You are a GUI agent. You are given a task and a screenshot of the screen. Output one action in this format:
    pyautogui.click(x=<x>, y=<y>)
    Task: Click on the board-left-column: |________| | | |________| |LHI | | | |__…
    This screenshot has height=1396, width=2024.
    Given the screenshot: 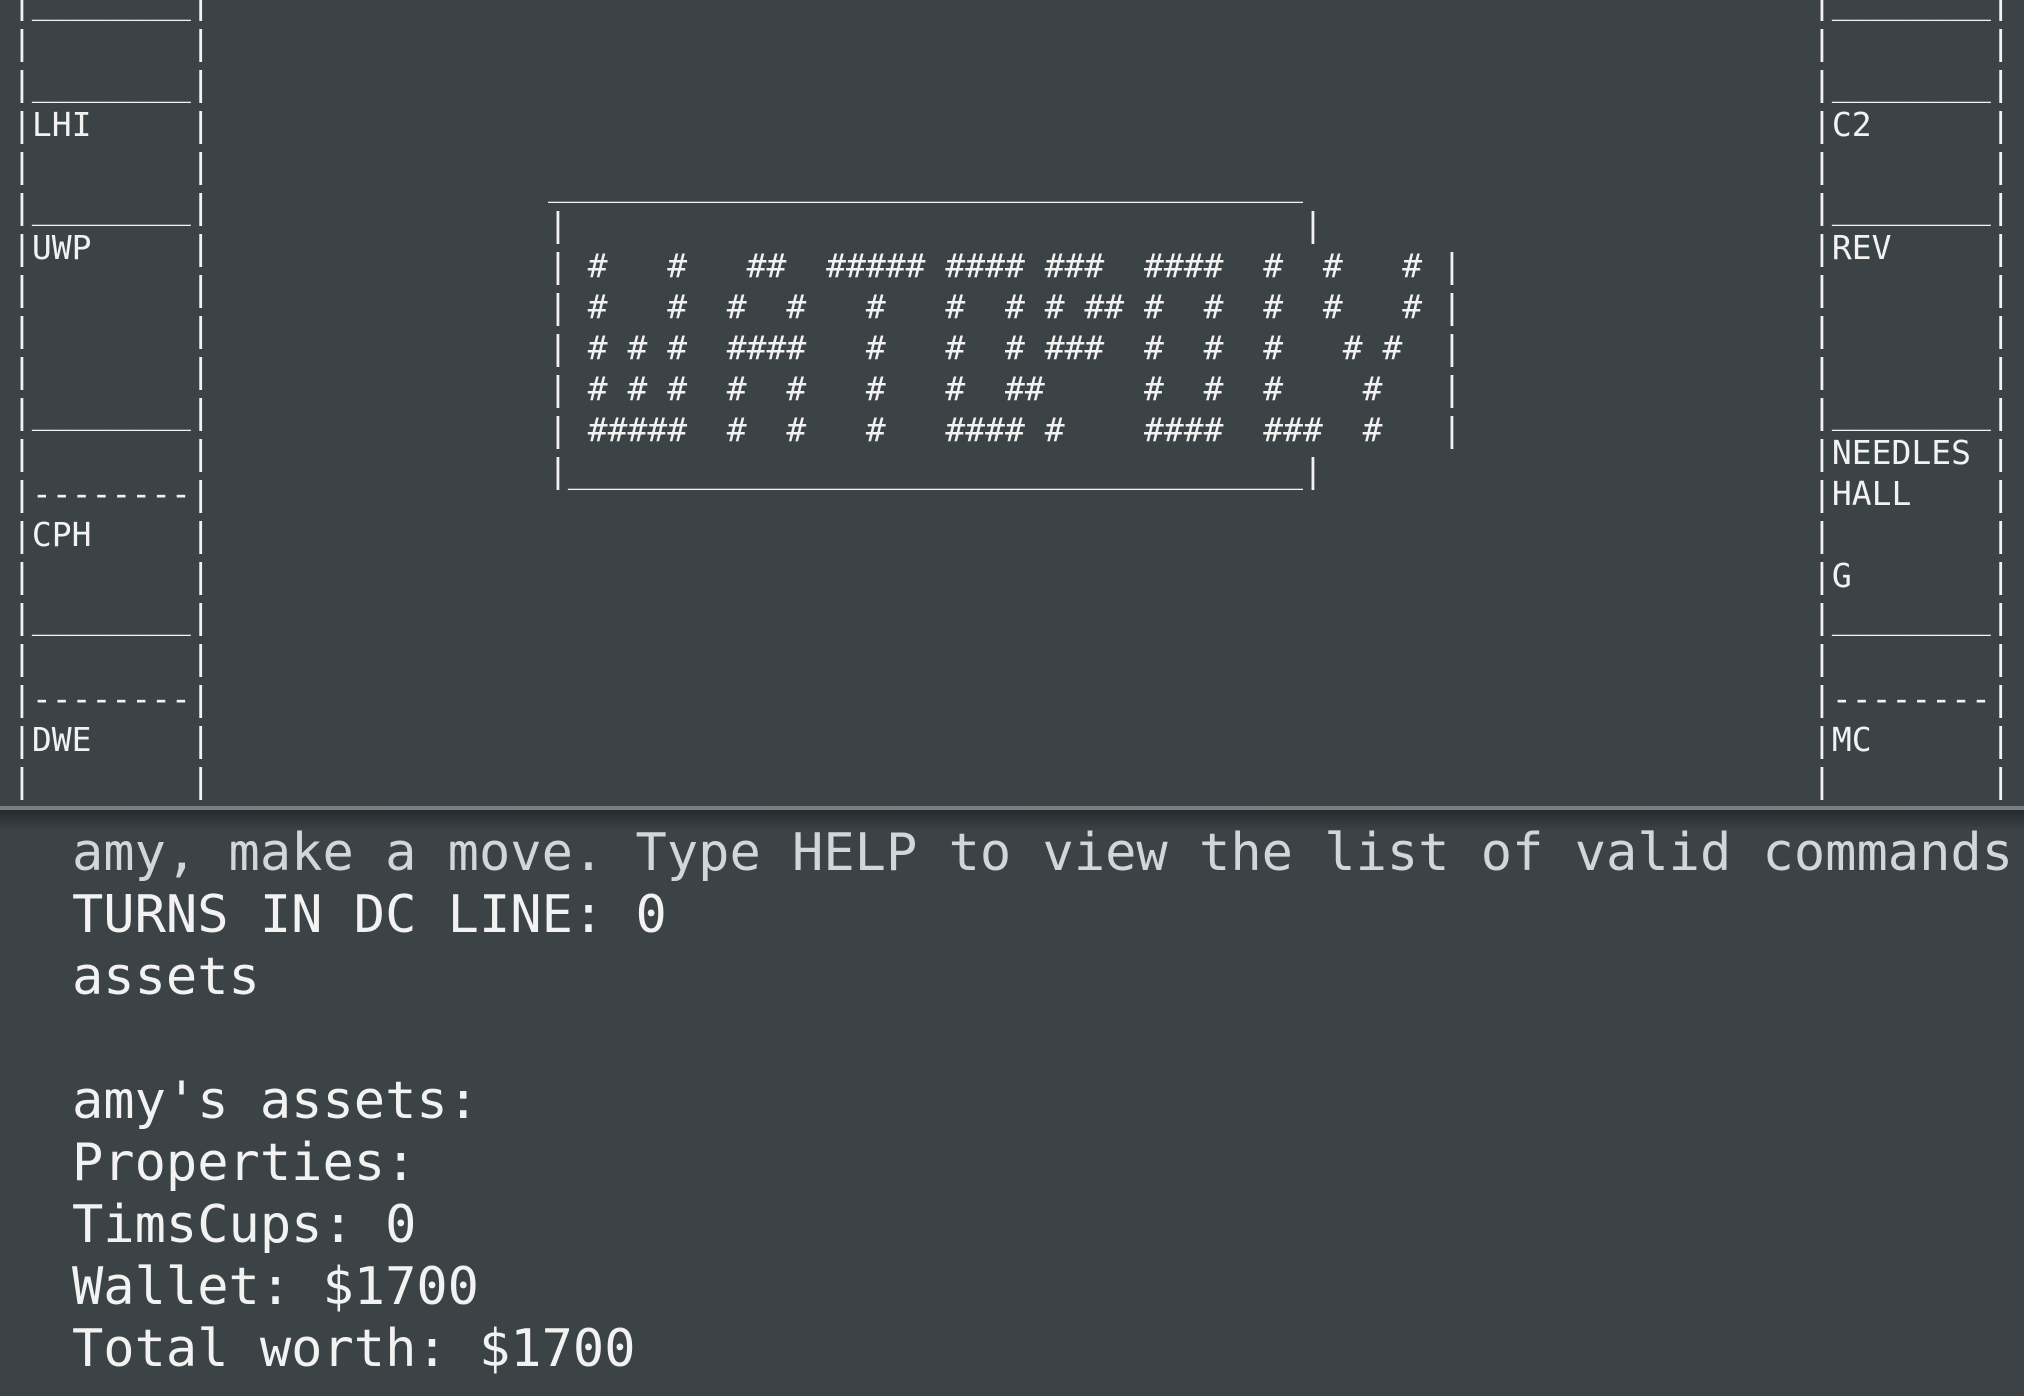 What is the action you would take?
    pyautogui.click(x=111, y=400)
    